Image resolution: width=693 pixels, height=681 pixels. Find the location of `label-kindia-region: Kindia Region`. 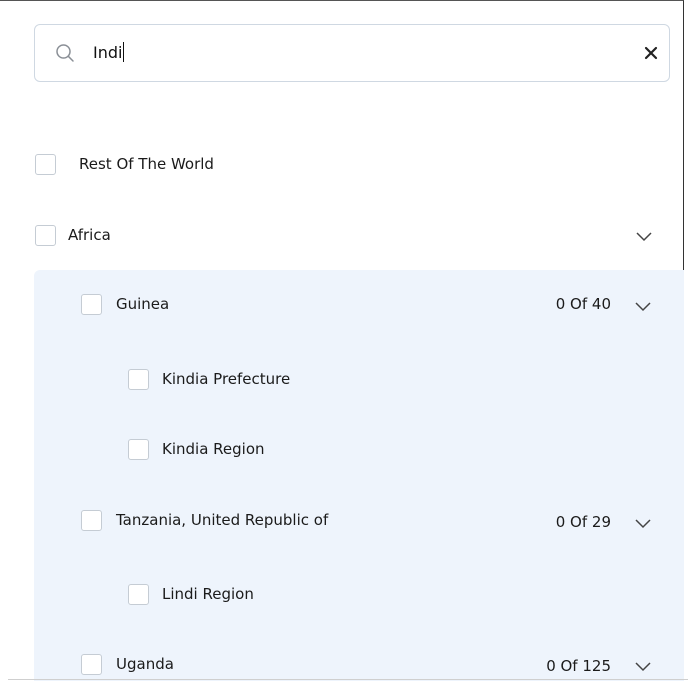

label-kindia-region: Kindia Region is located at coordinates (213, 449).